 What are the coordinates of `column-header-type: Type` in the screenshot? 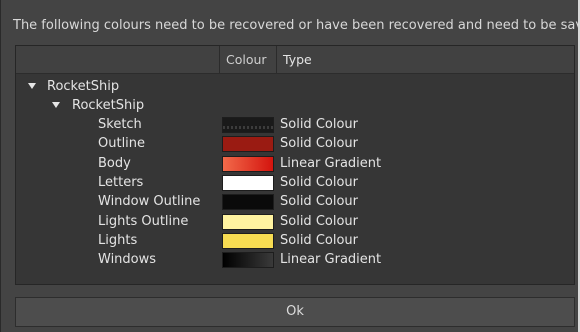 It's located at (425, 59).